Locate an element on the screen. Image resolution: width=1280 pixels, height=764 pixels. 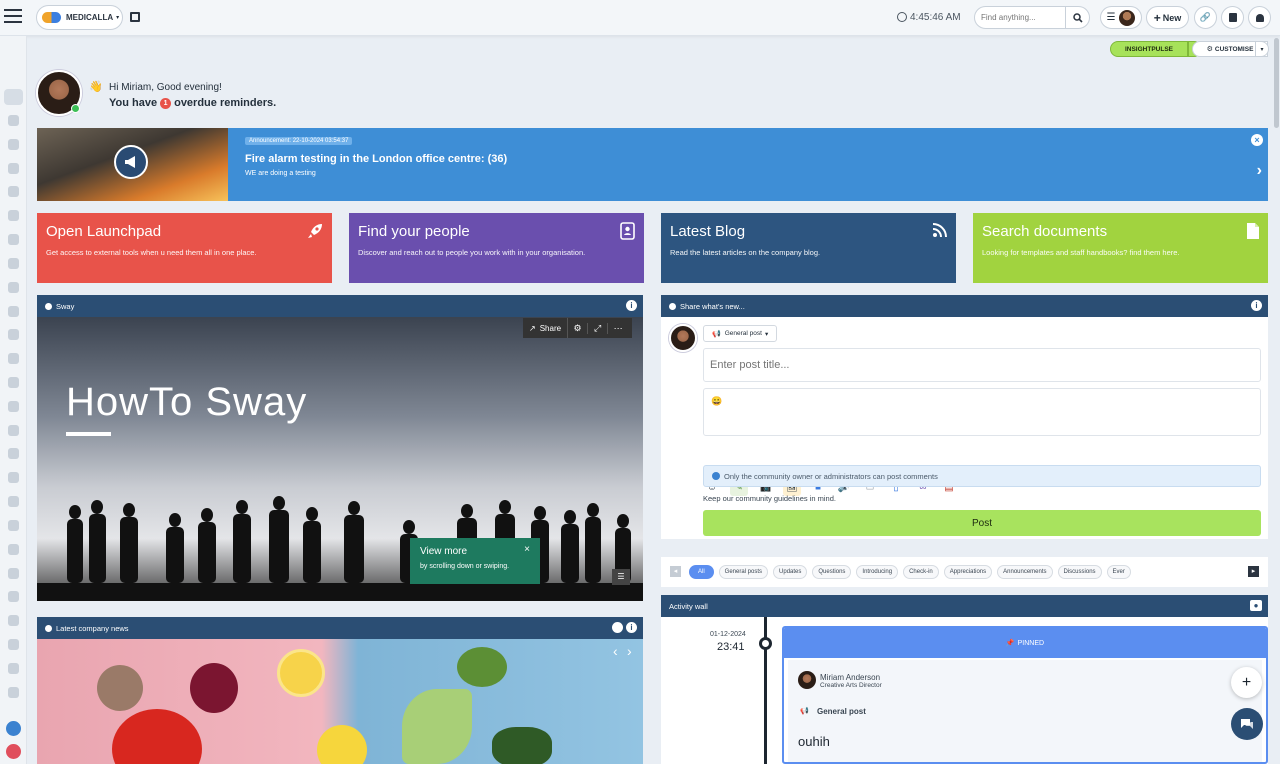
settings-icon: ⚙ is located at coordinates (578, 328).